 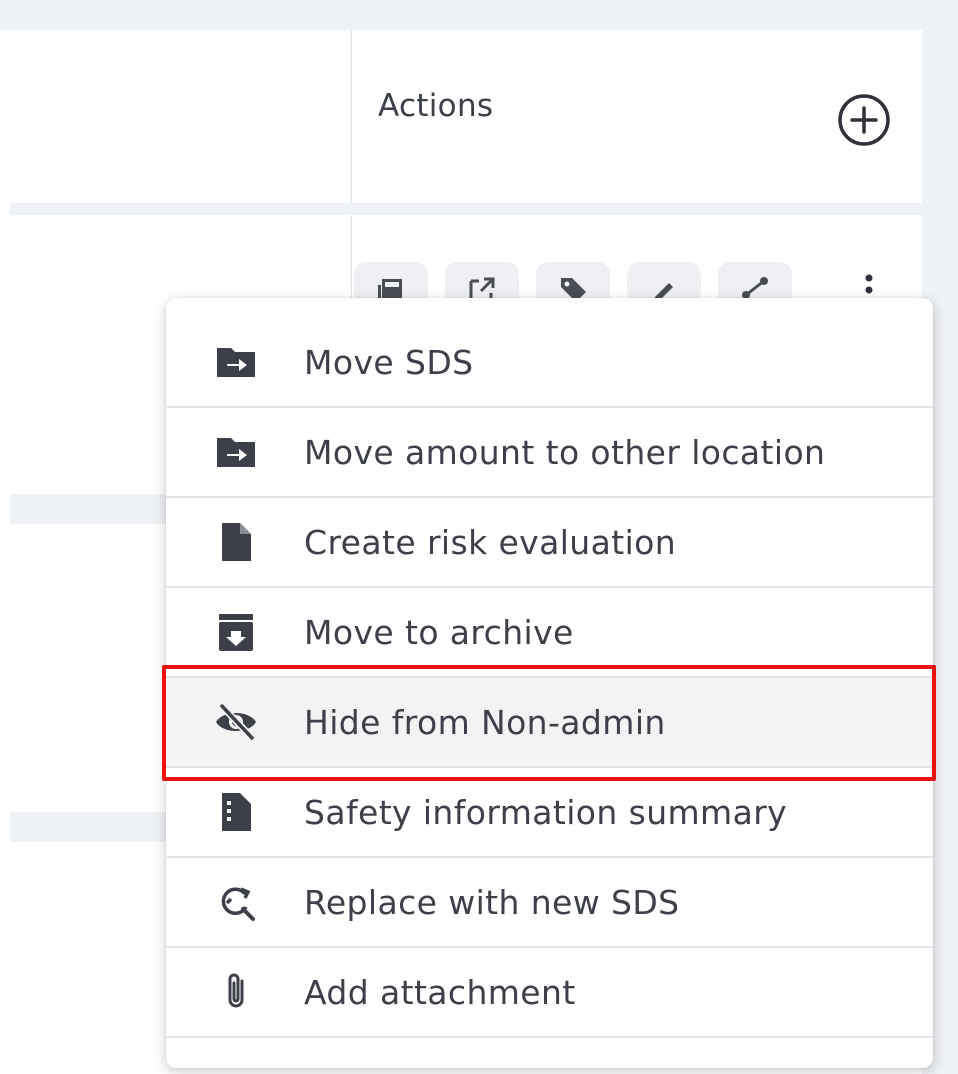 I want to click on menu-item-hide-from-non-admin: Hide from Non-admin, so click(x=549, y=723).